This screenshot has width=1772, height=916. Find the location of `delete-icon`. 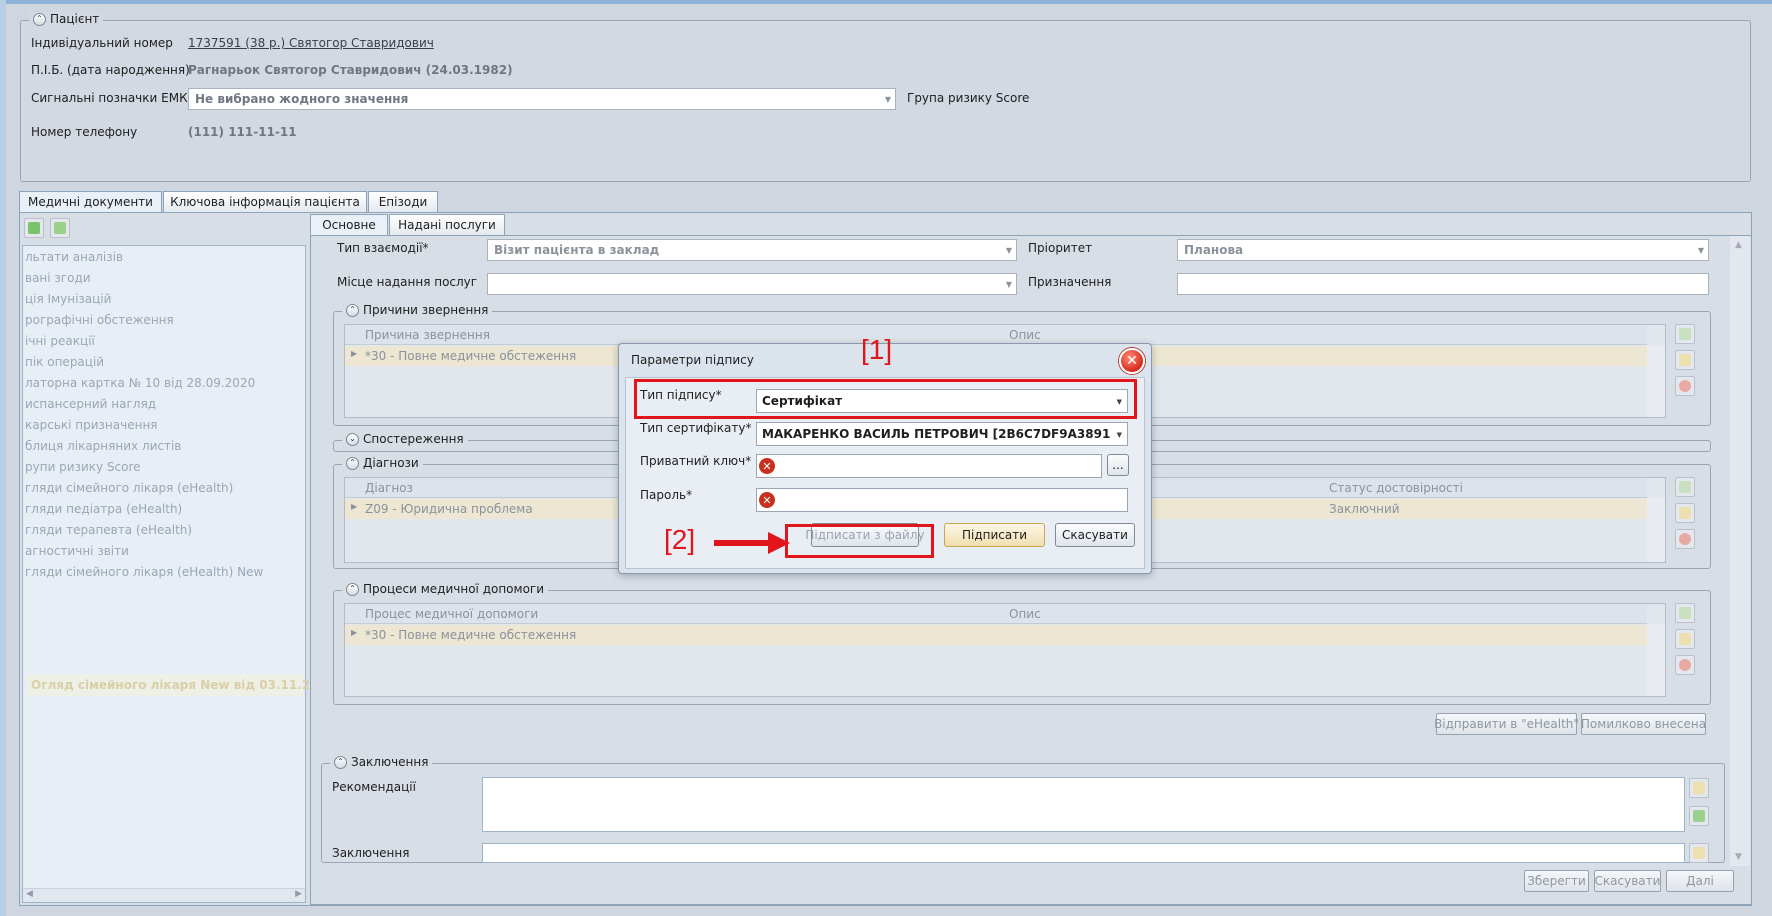

delete-icon is located at coordinates (1685, 539).